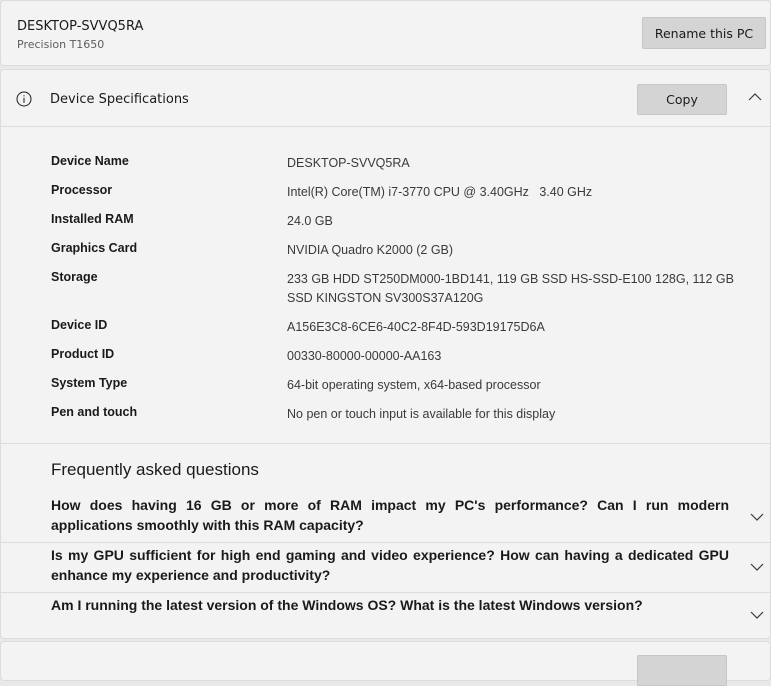 This screenshot has height=686, width=771. Describe the element at coordinates (364, 356) in the screenshot. I see `spec-value: 00330-80000-00000-AA163` at that location.